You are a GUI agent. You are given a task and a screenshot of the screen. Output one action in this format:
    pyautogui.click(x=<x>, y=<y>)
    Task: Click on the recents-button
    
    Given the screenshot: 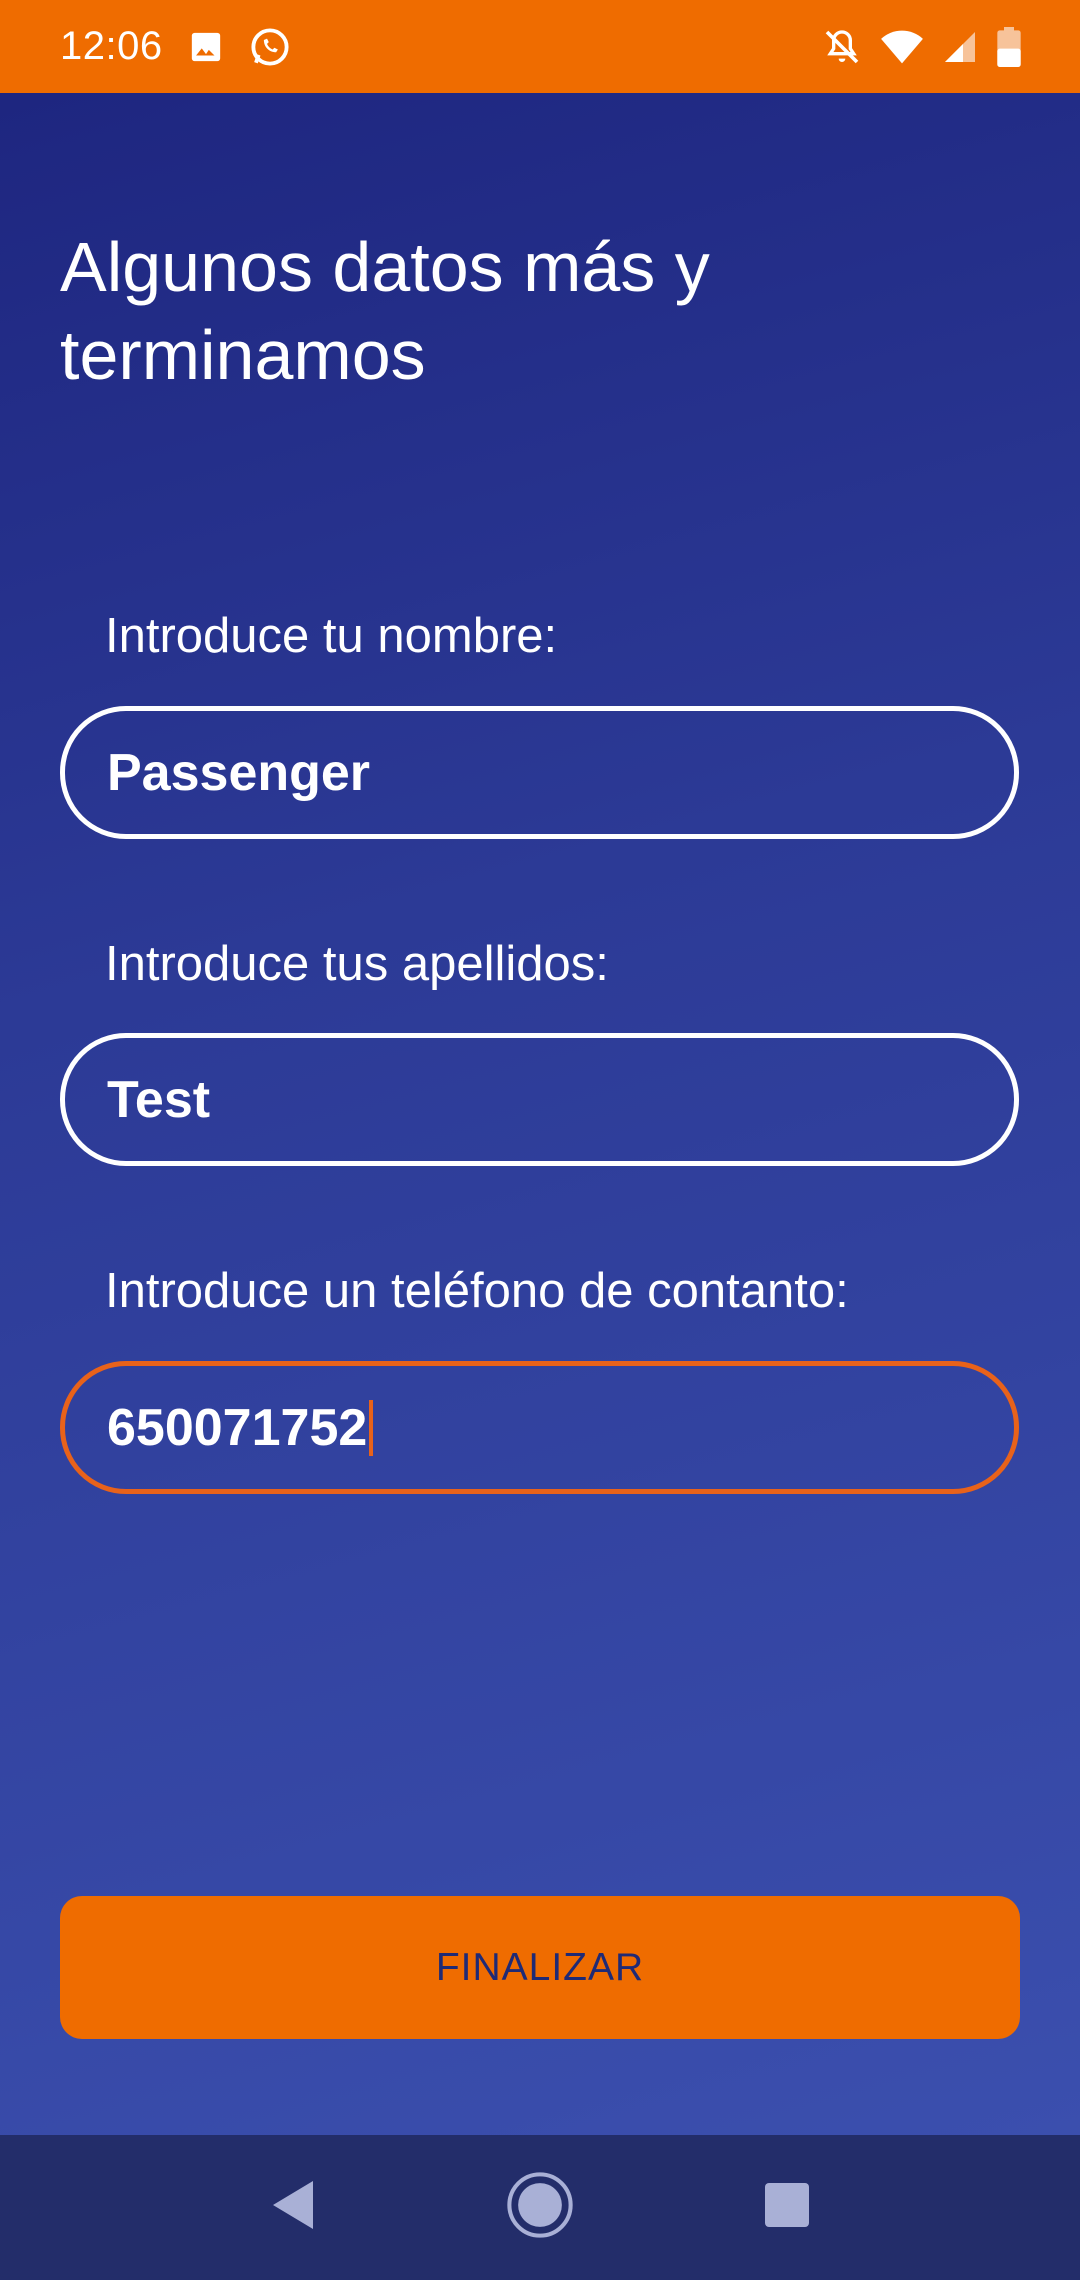 What is the action you would take?
    pyautogui.click(x=787, y=2208)
    